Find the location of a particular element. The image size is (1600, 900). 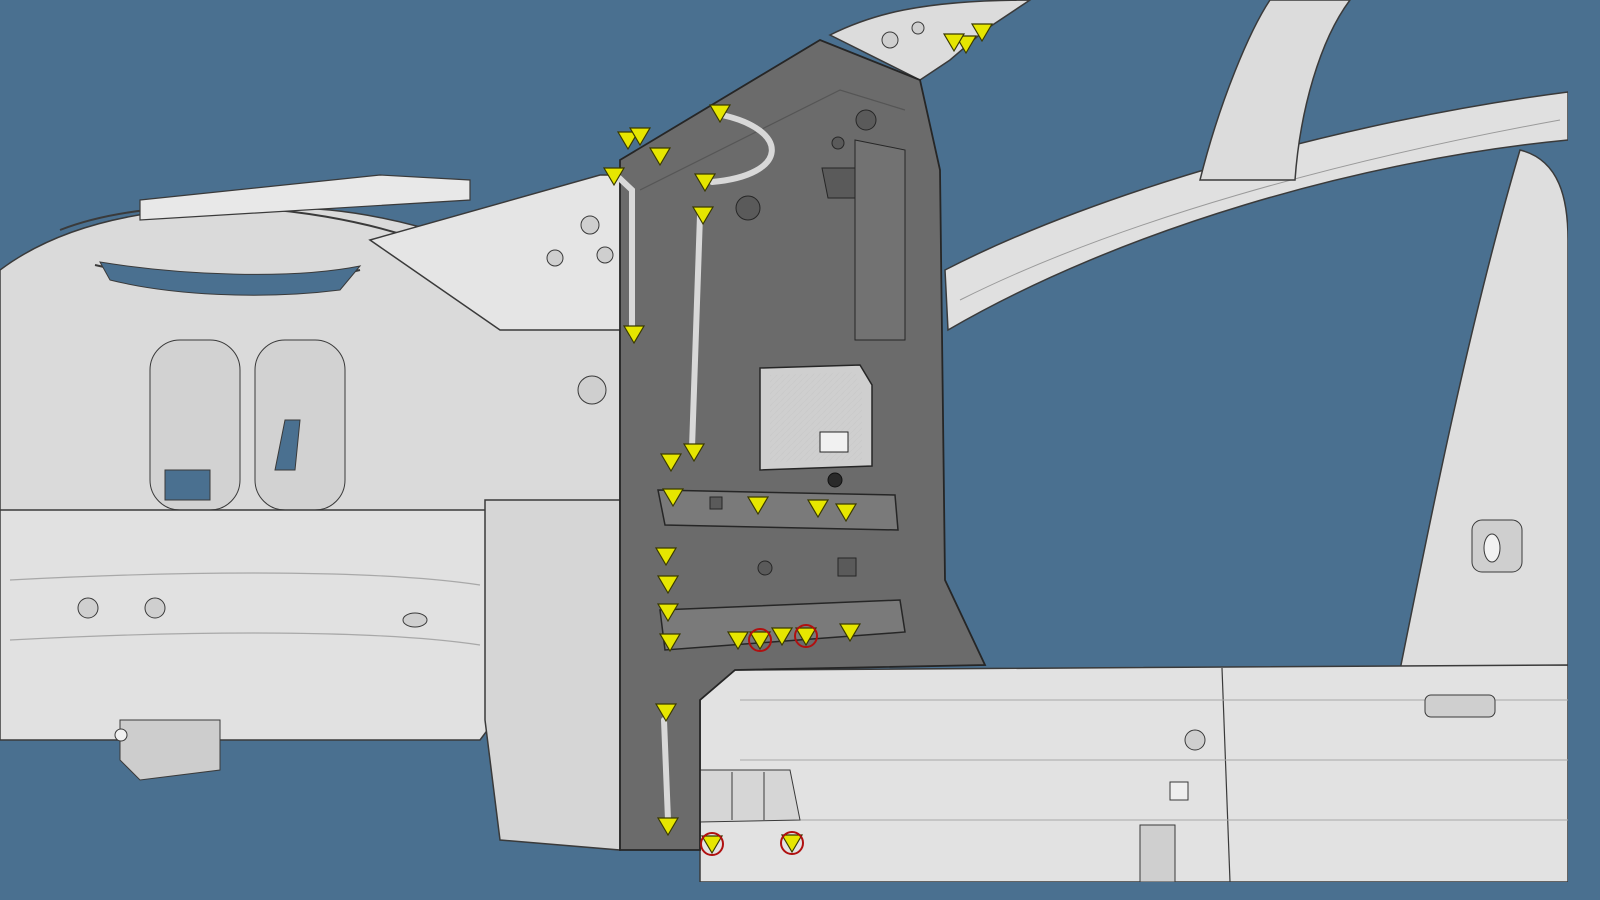

front-frame-rail is located at coordinates (255, 625).